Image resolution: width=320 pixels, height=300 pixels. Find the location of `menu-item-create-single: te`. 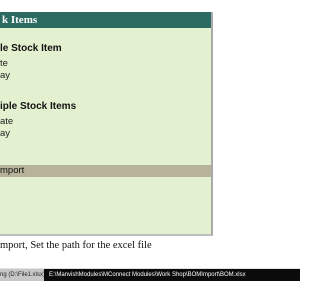

menu-item-create-single: te is located at coordinates (4, 63).